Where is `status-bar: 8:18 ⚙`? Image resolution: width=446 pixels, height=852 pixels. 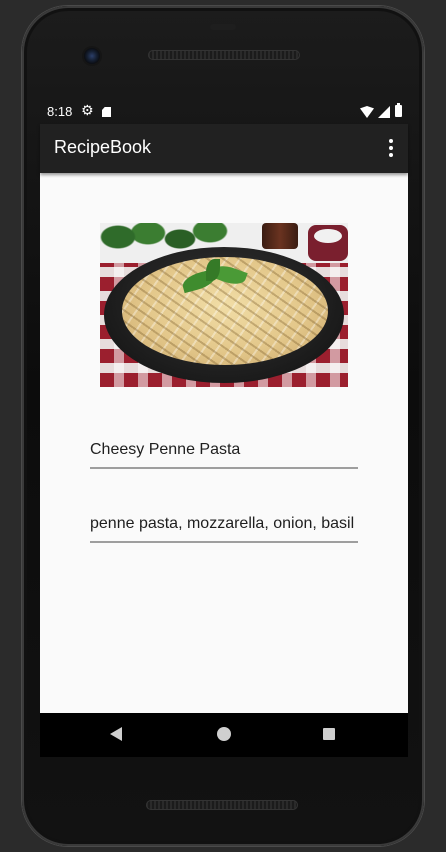
status-bar: 8:18 ⚙ is located at coordinates (224, 112).